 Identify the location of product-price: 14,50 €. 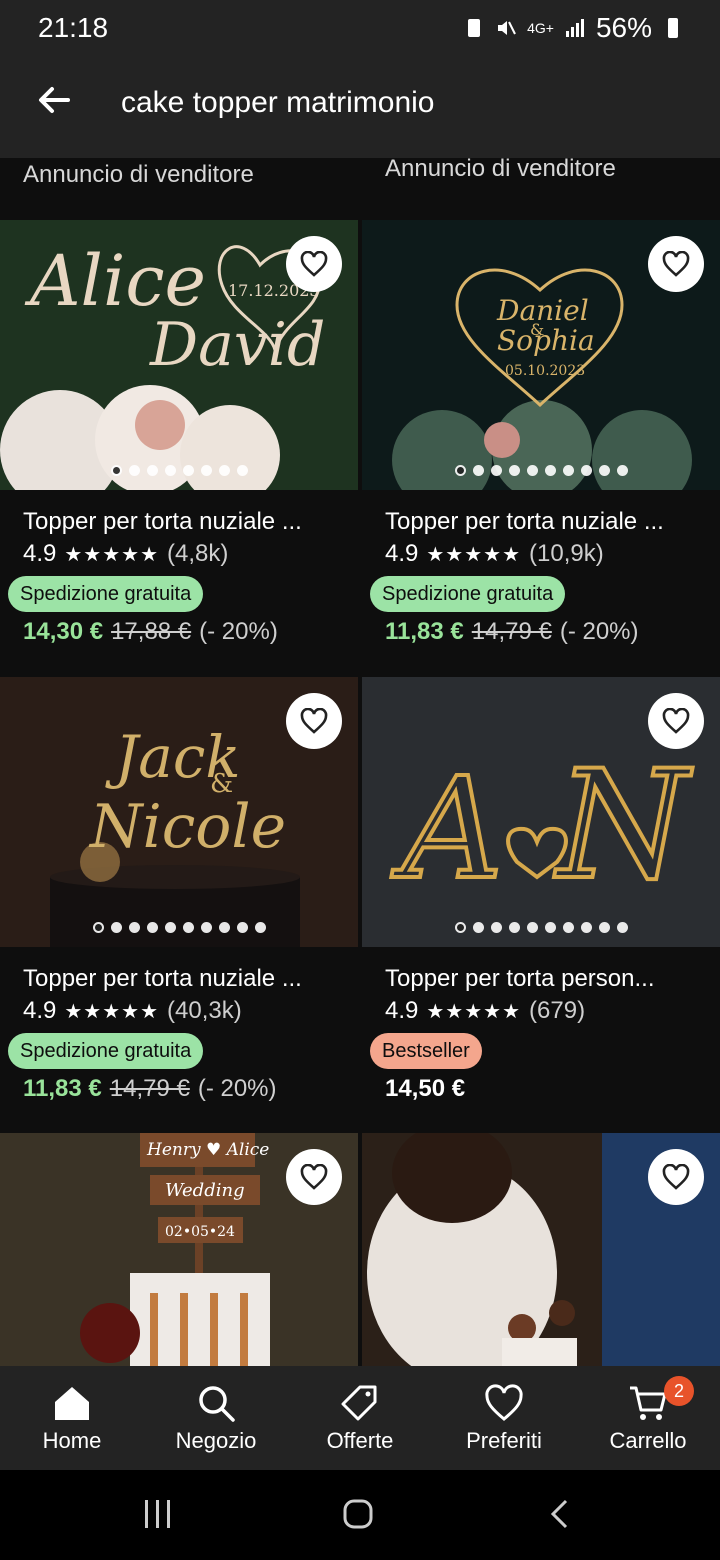
(425, 1089).